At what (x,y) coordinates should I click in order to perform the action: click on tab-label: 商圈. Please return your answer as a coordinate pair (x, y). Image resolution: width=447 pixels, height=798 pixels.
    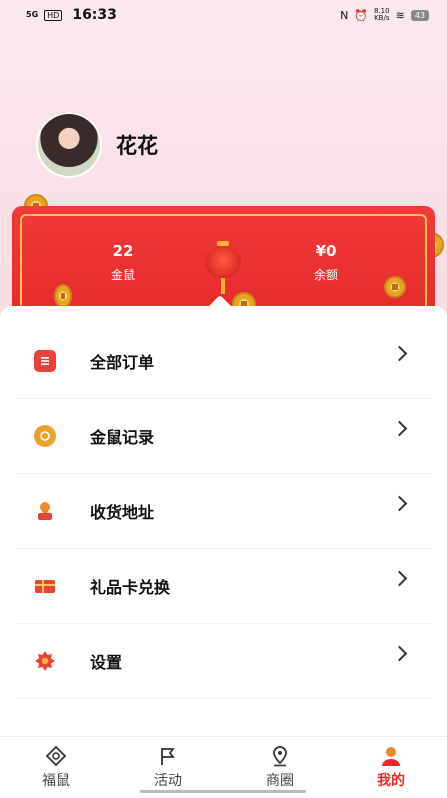
    Looking at the image, I should click on (280, 781).